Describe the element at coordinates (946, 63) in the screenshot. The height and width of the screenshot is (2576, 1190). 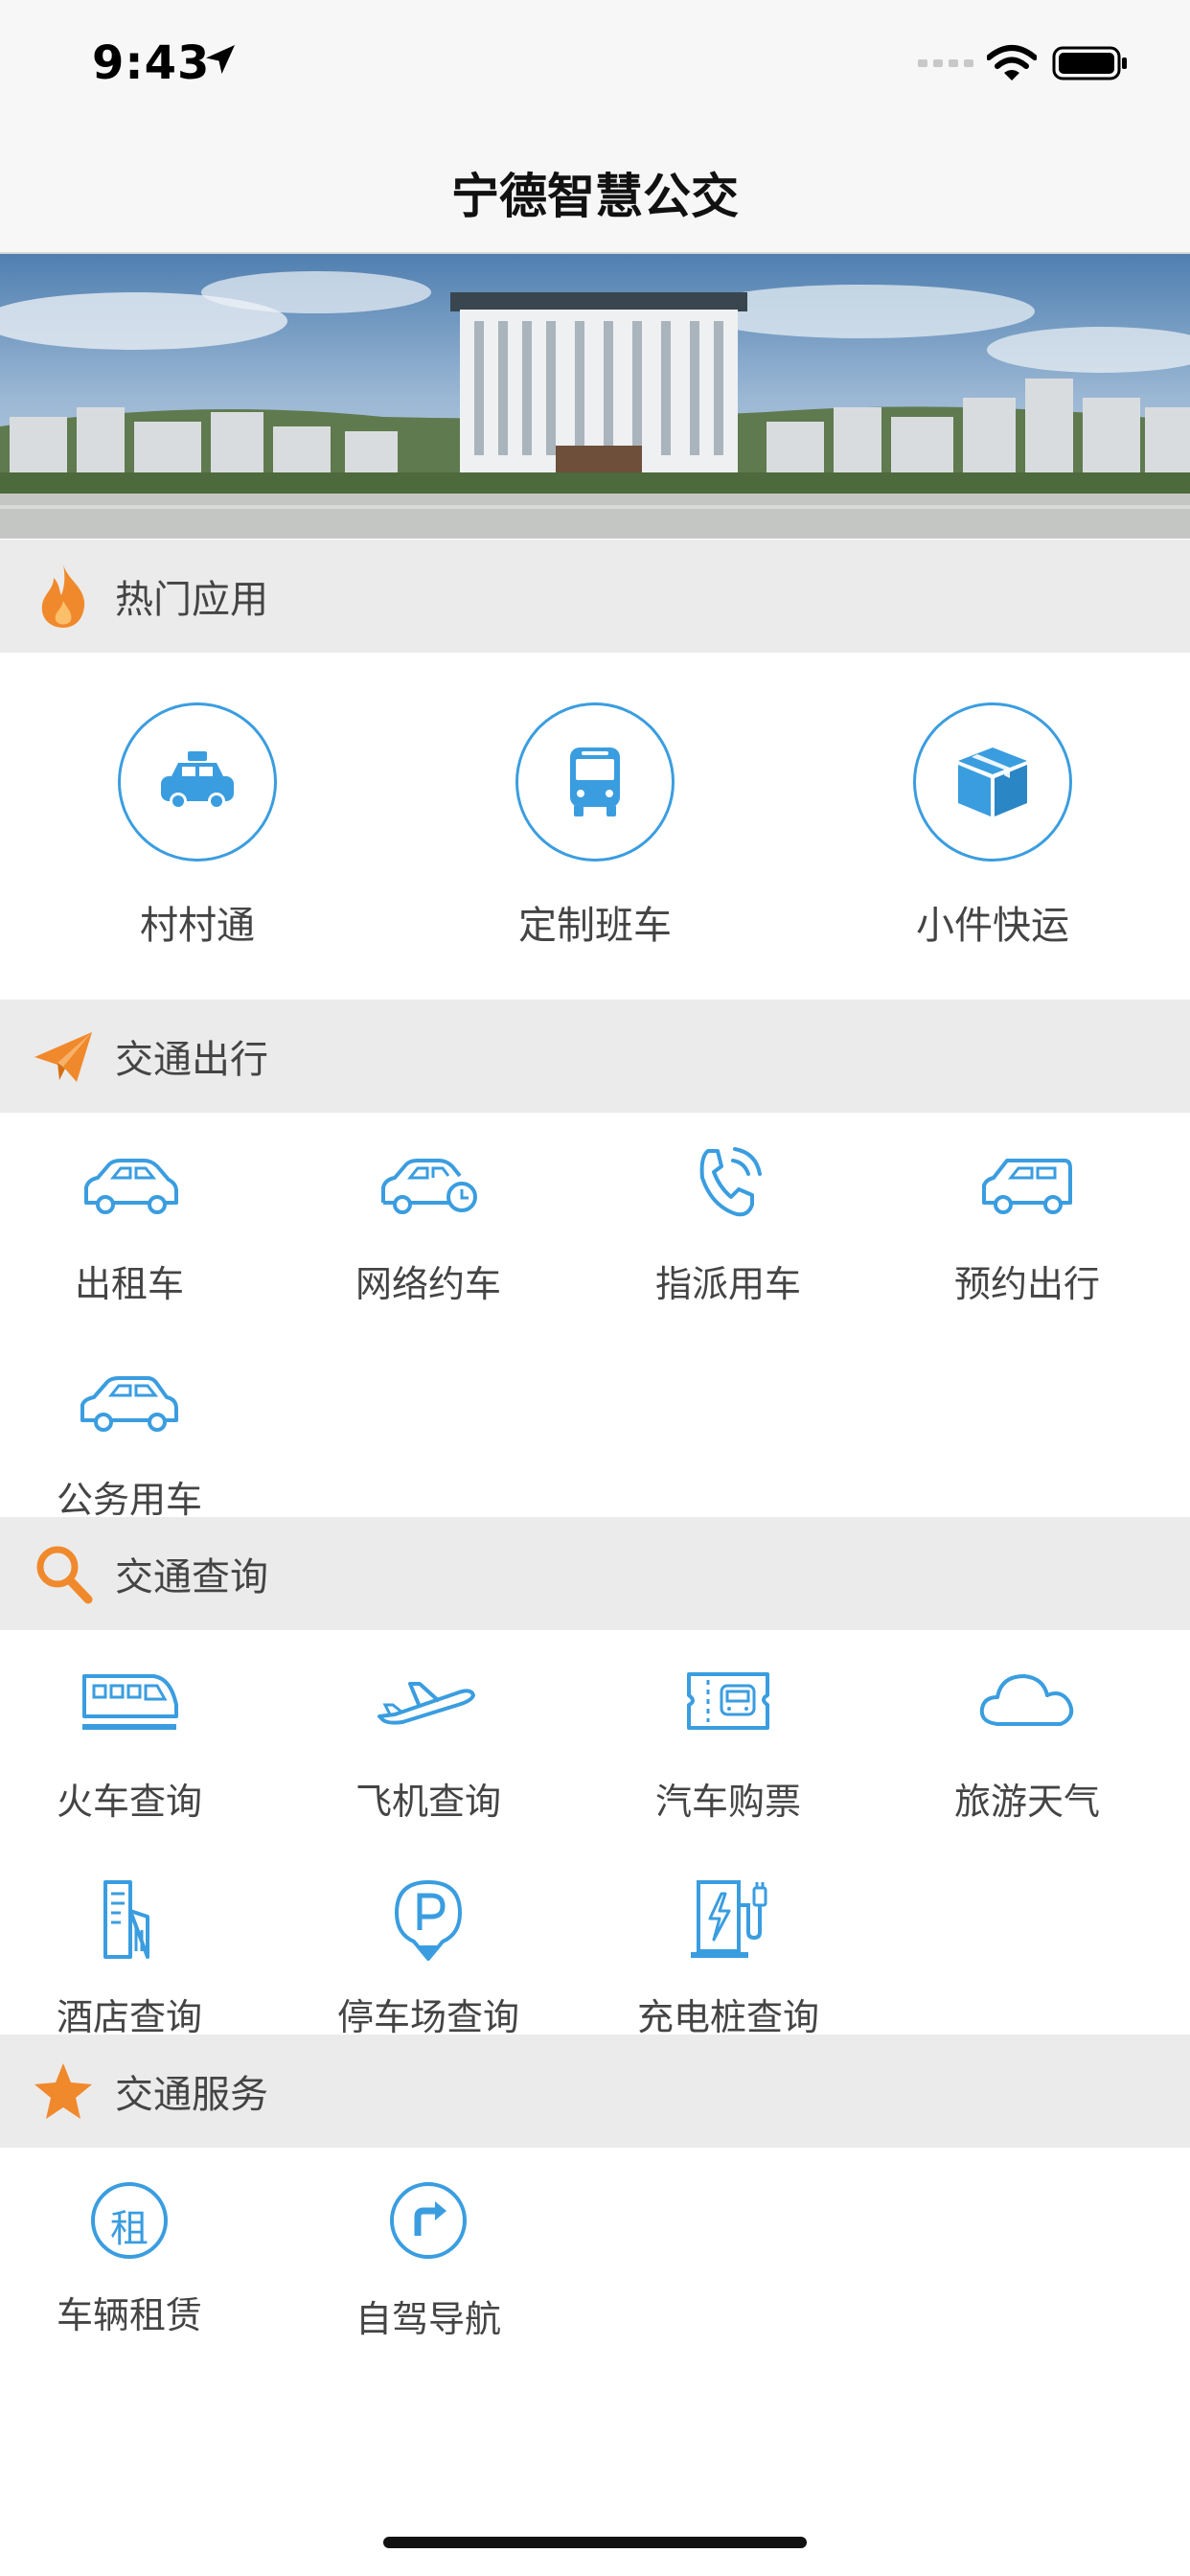
I see `signal-icon` at that location.